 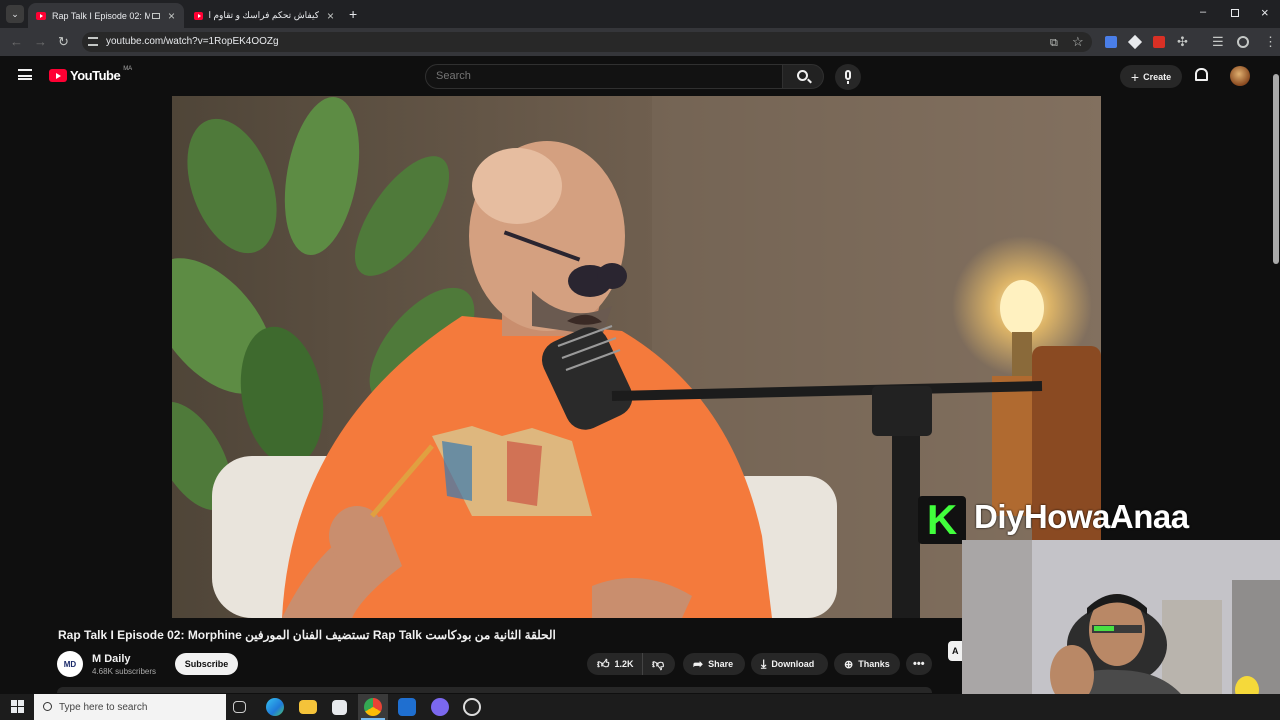 What do you see at coordinates (16, 42) in the screenshot?
I see `back-arrow-icon: ←` at bounding box center [16, 42].